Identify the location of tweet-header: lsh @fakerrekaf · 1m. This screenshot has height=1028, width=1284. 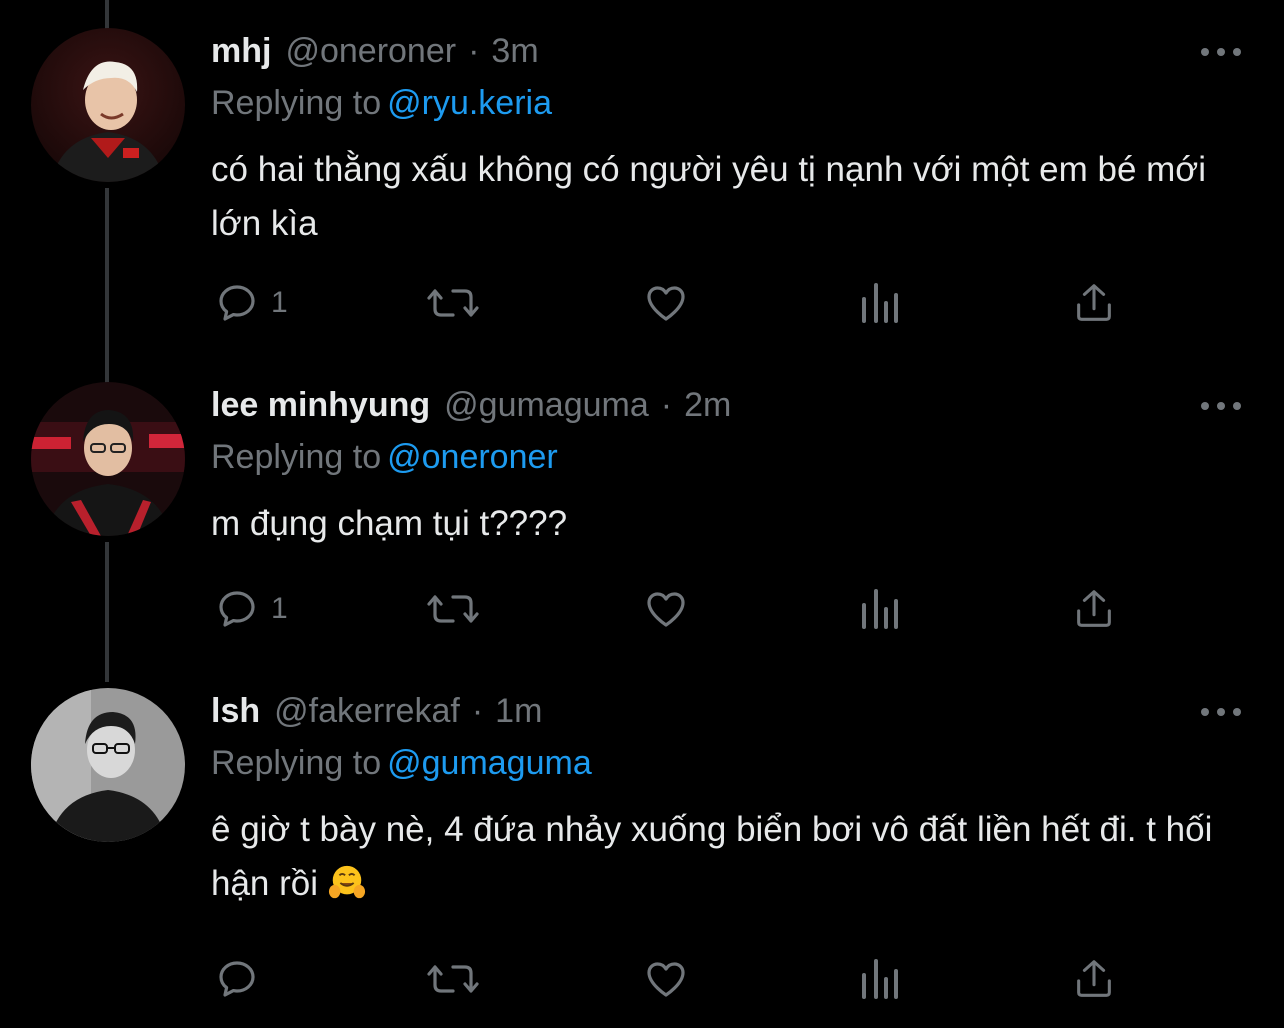
(376, 711).